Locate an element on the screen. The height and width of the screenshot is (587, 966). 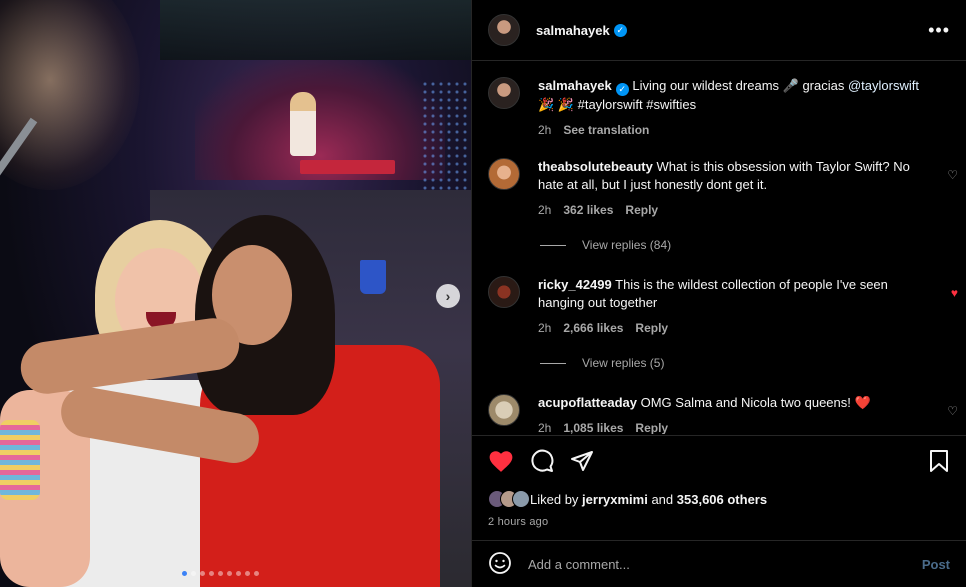
crowd-lights is located at coordinates (446, 140).